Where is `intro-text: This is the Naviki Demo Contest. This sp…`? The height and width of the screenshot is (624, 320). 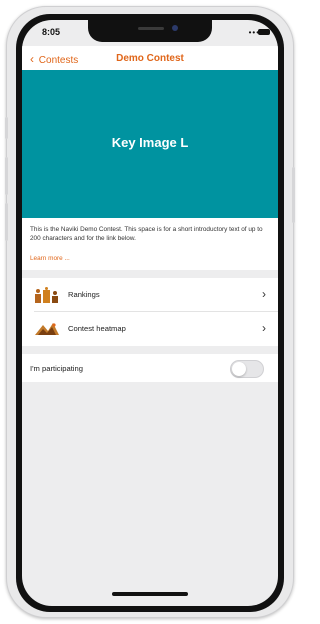 intro-text: This is the Naviki Demo Contest. This sp… is located at coordinates (146, 234).